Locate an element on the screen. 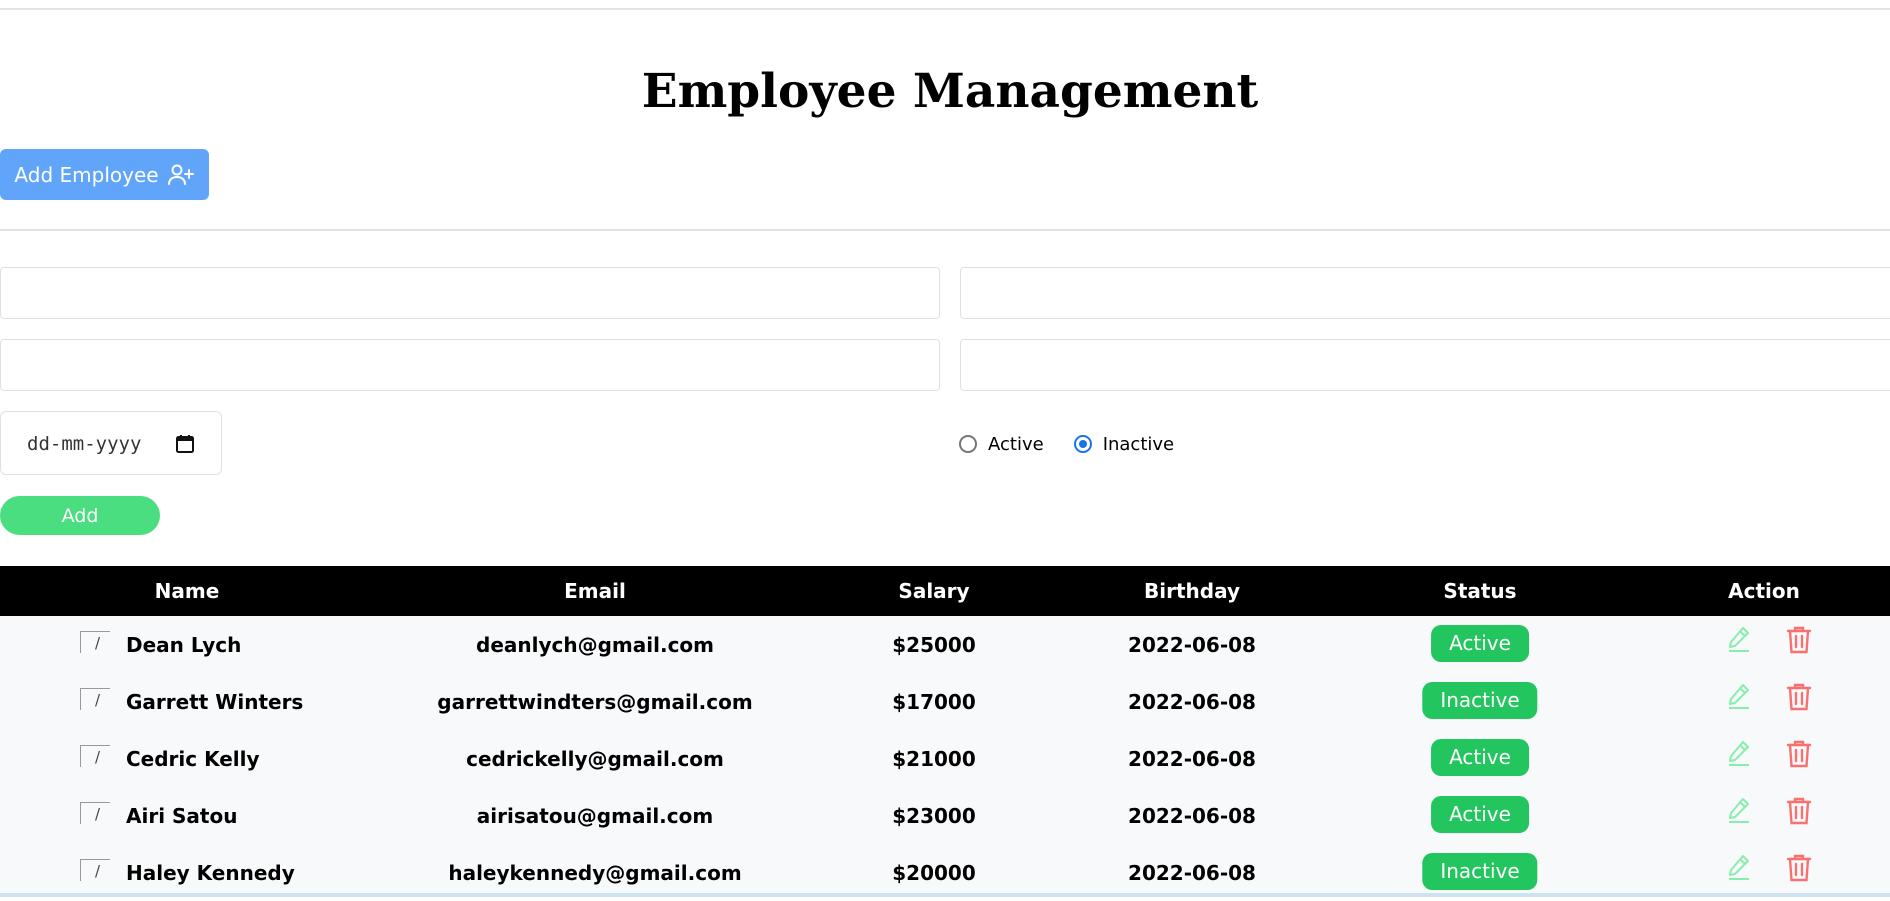 This screenshot has height=901, width=1890. user-plus-icon is located at coordinates (181, 175).